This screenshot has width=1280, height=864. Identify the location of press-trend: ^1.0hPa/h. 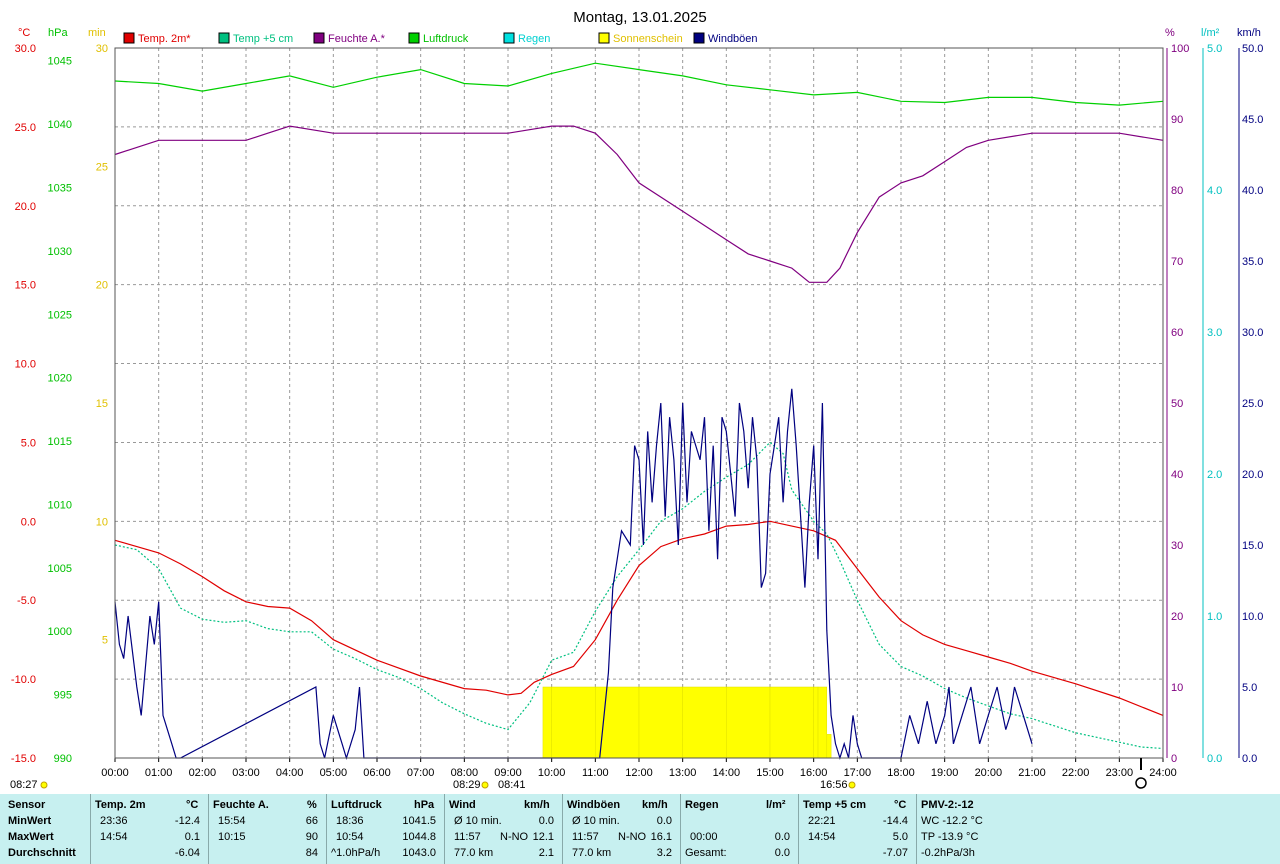
(356, 853).